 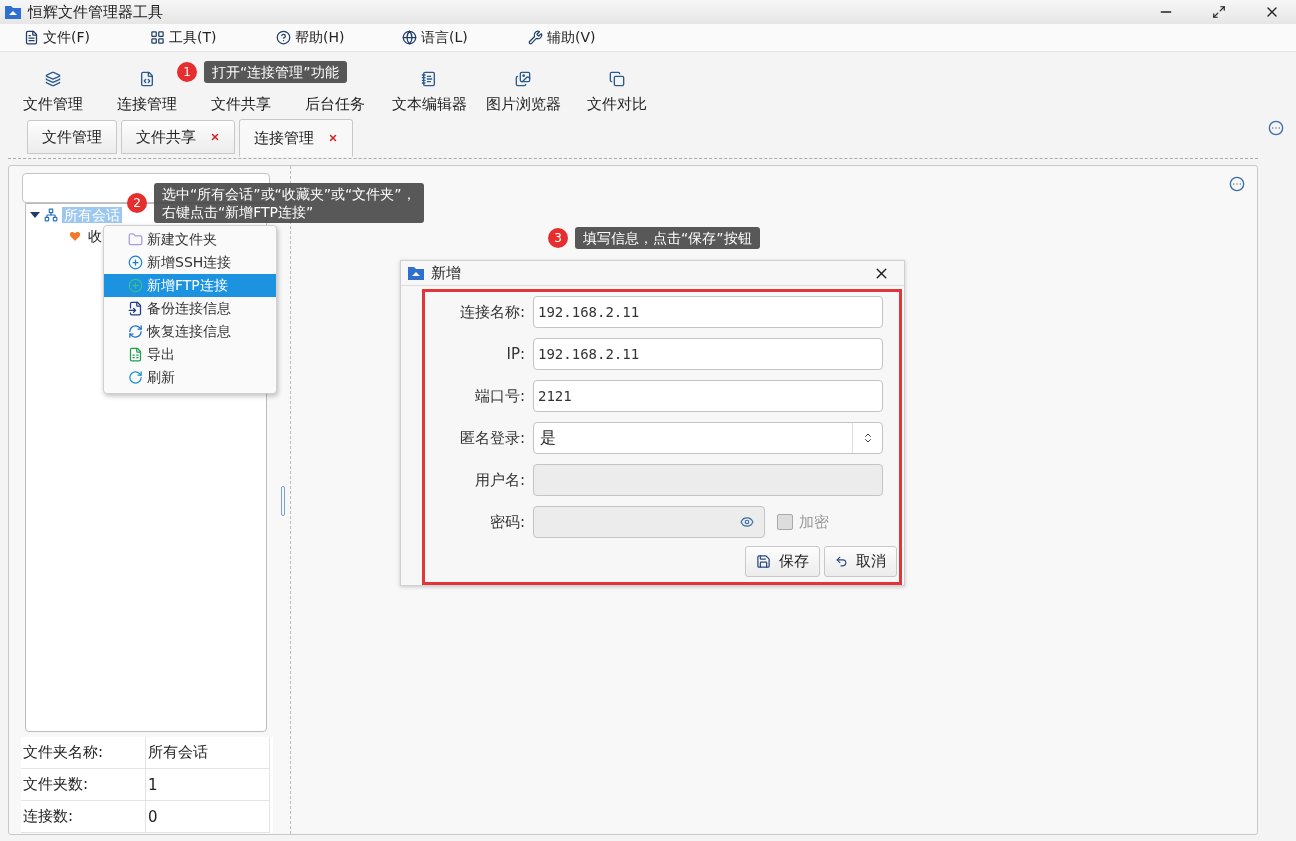 What do you see at coordinates (708, 396) in the screenshot?
I see `text-field: 2121` at bounding box center [708, 396].